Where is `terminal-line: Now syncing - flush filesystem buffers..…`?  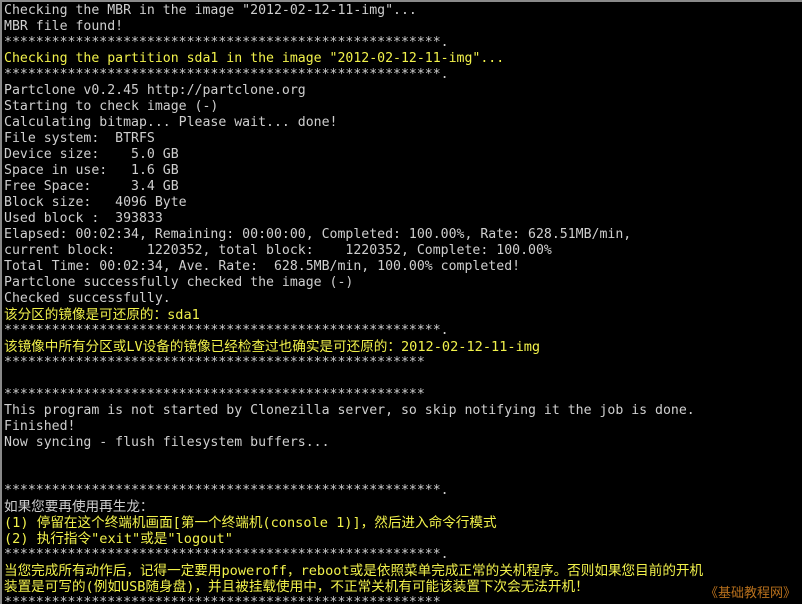
terminal-line: Now syncing - flush filesystem buffers..… is located at coordinates (167, 442).